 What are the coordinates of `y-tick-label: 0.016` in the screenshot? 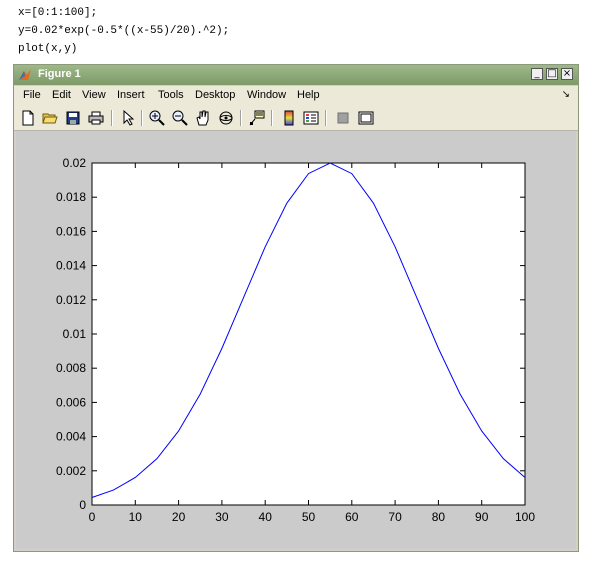 It's located at (71, 231).